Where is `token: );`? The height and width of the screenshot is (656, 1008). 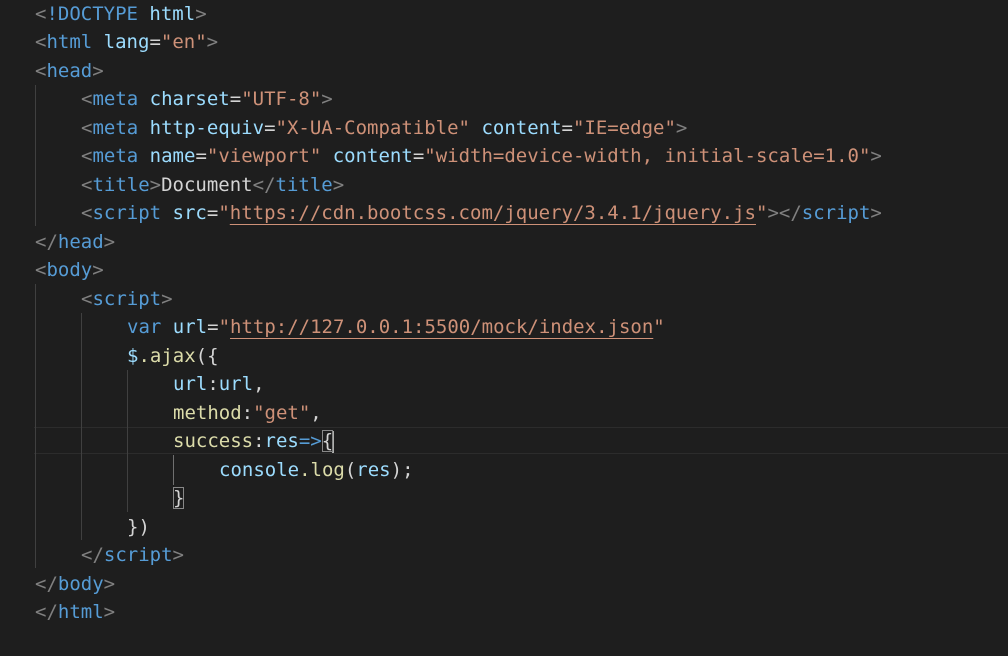
token: ); is located at coordinates (402, 470).